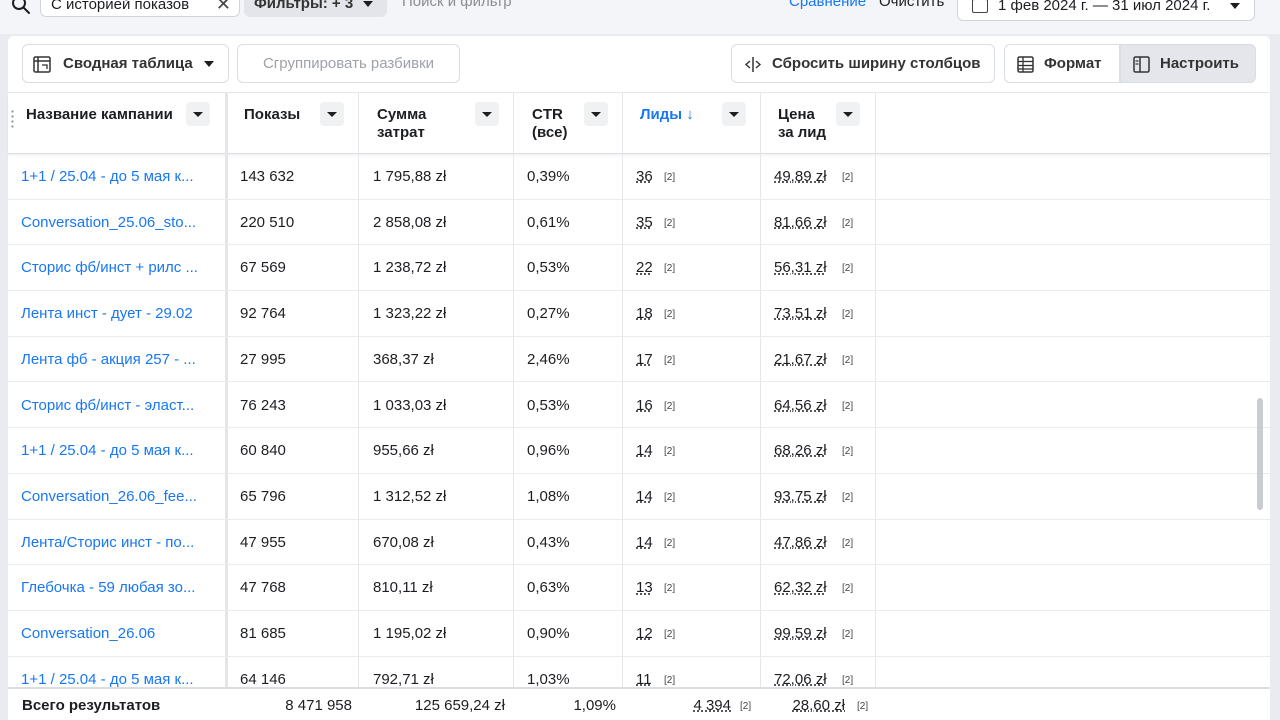 The image size is (1280, 720). I want to click on close-icon: ✕, so click(223, 9).